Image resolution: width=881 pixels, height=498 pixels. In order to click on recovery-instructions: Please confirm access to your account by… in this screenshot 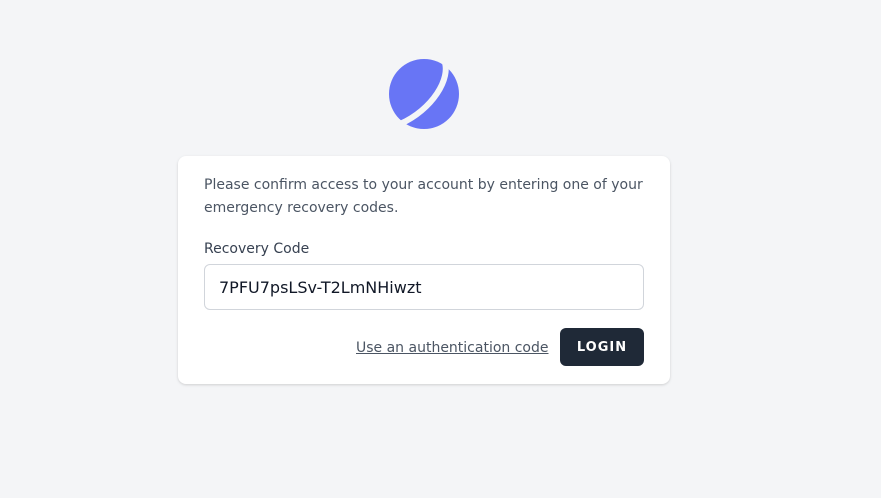, I will do `click(423, 196)`.